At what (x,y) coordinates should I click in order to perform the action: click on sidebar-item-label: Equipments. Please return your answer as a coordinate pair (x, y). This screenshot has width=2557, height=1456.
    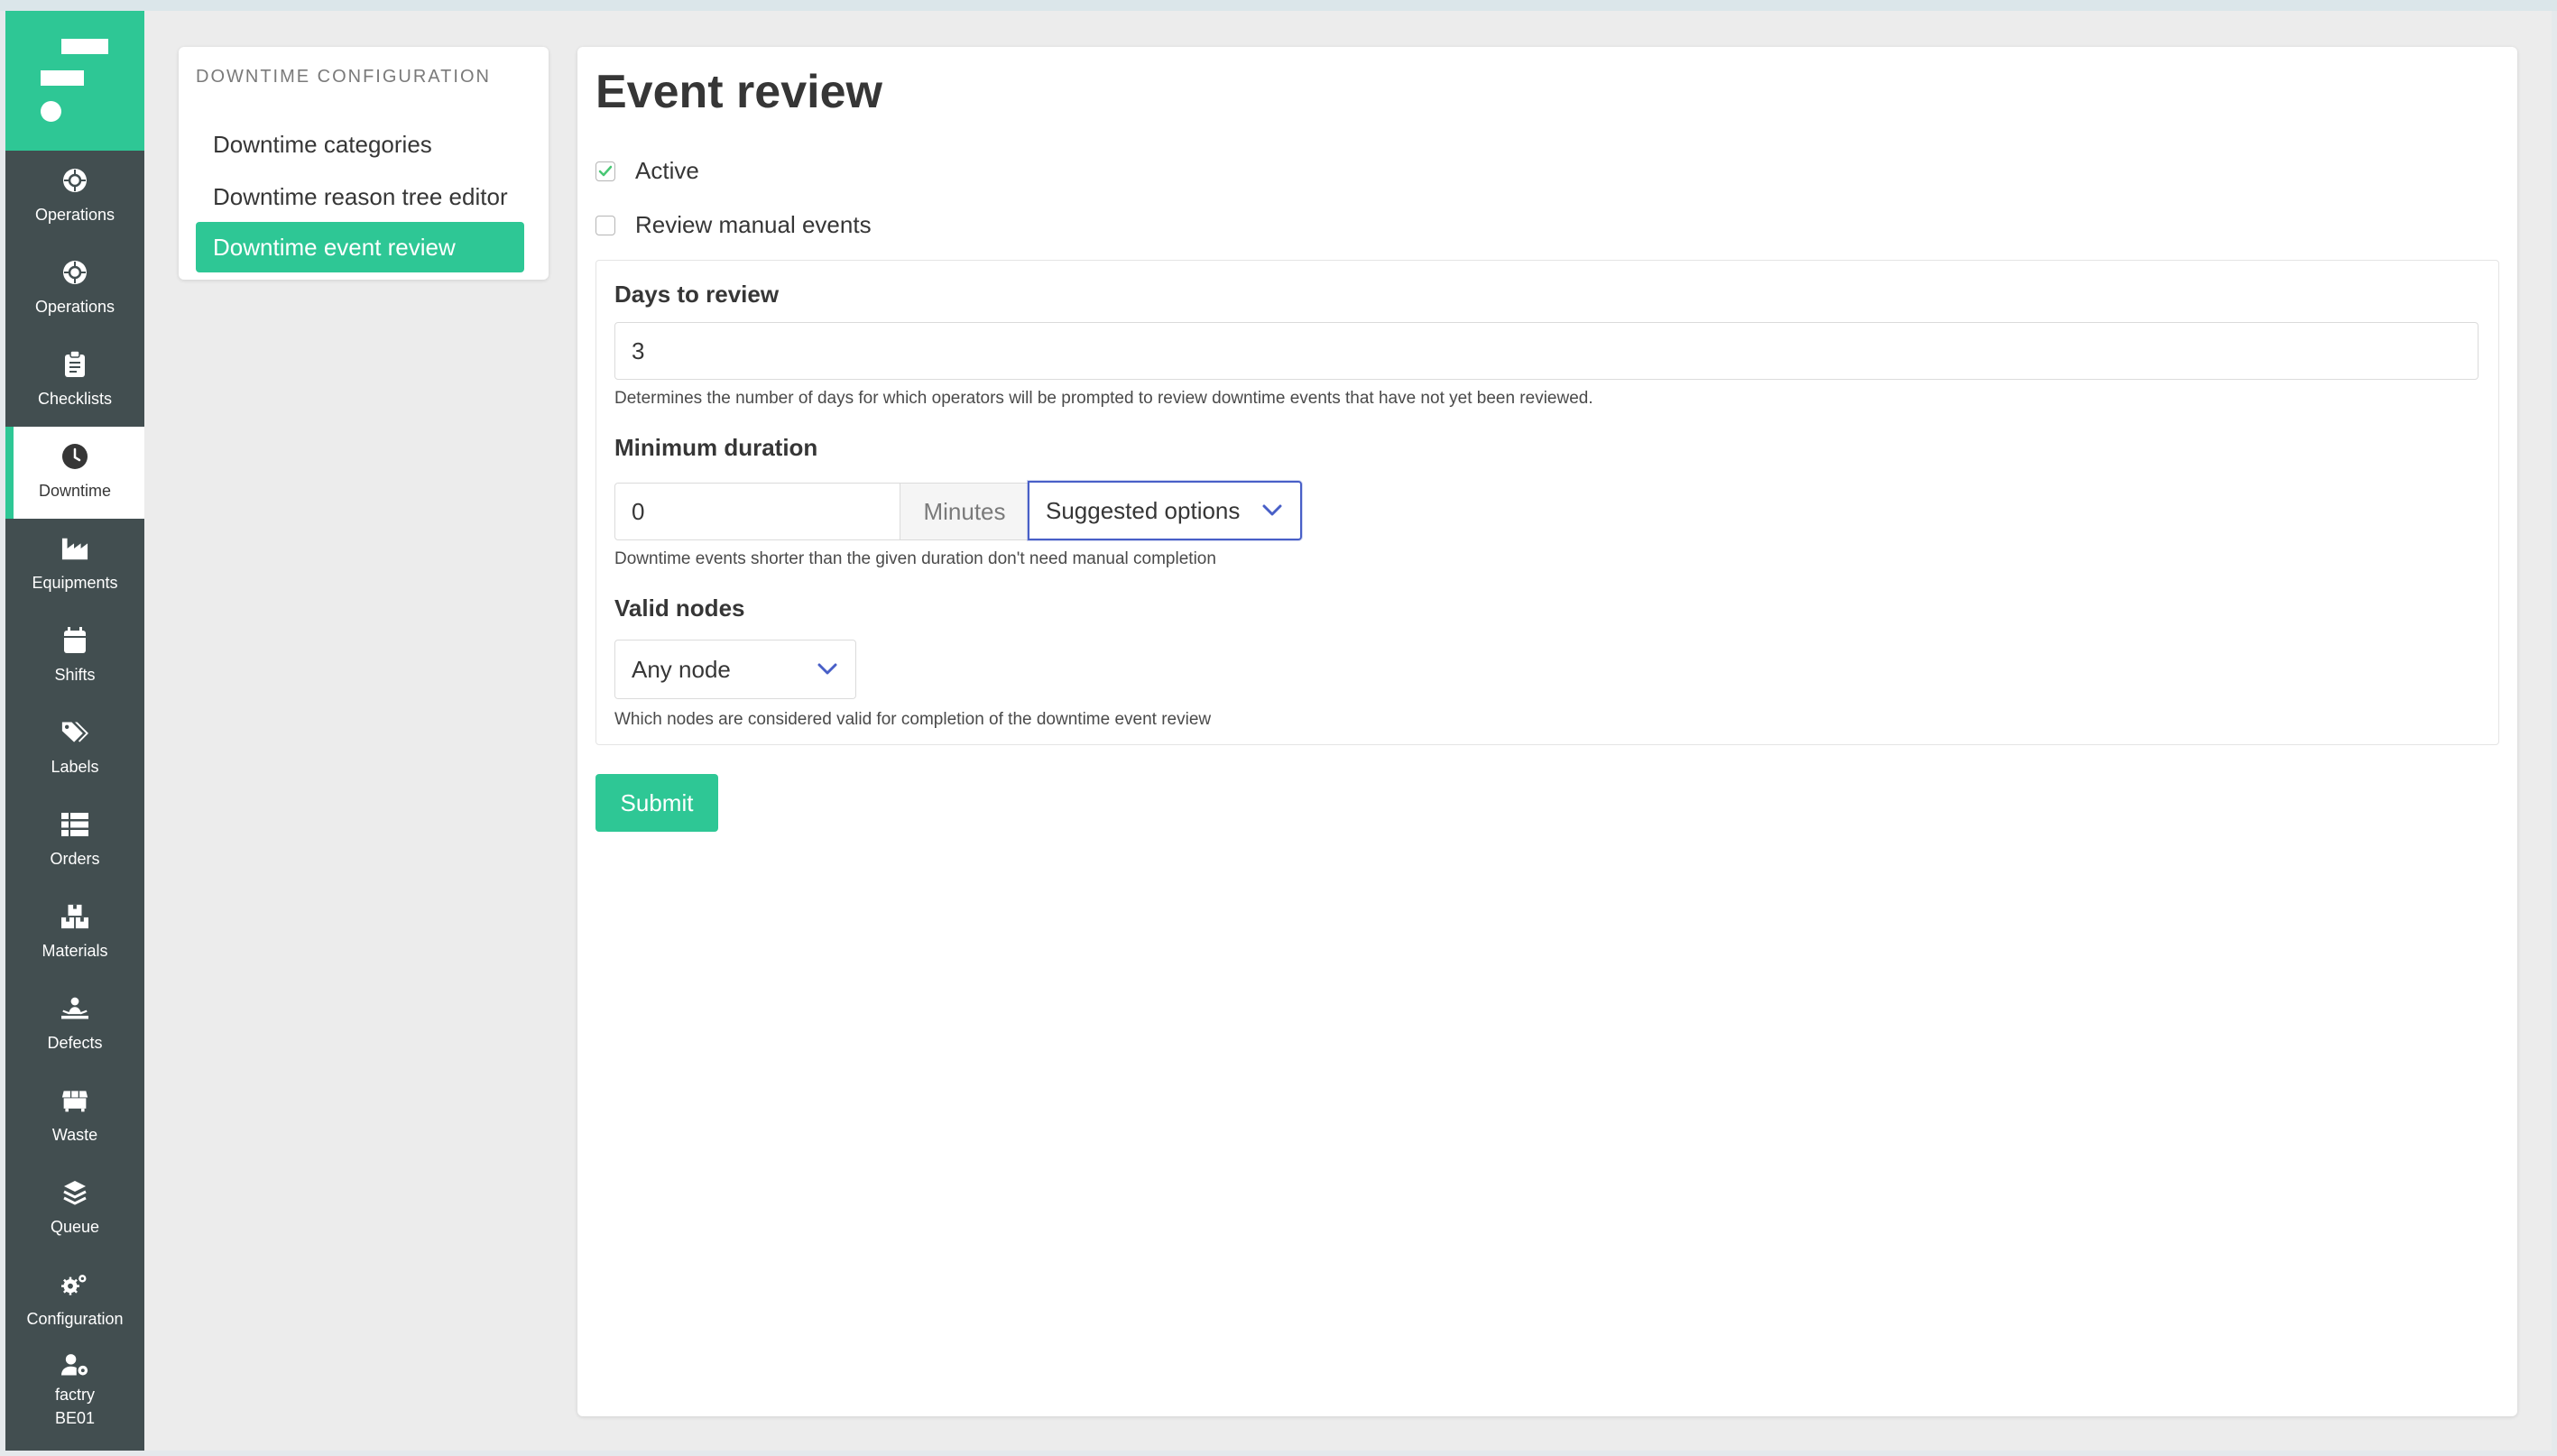
    Looking at the image, I should click on (75, 583).